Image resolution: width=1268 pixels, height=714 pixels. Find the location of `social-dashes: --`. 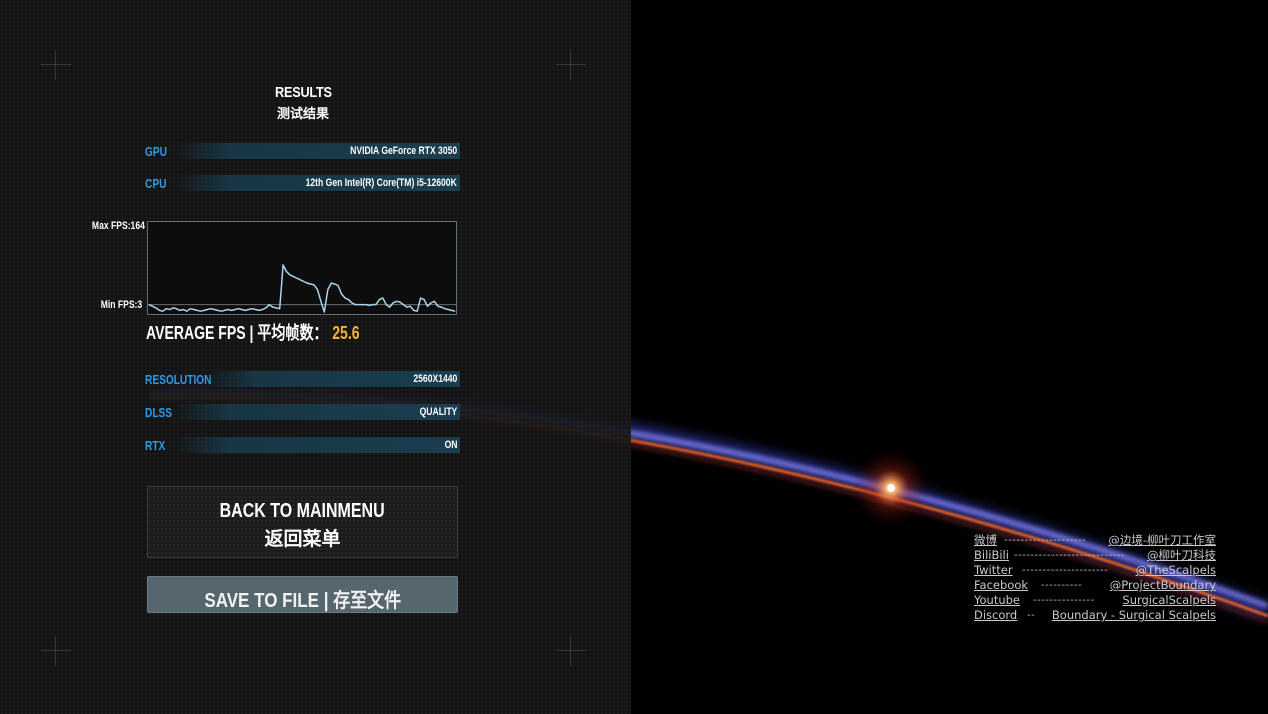

social-dashes: -- is located at coordinates (1031, 615).